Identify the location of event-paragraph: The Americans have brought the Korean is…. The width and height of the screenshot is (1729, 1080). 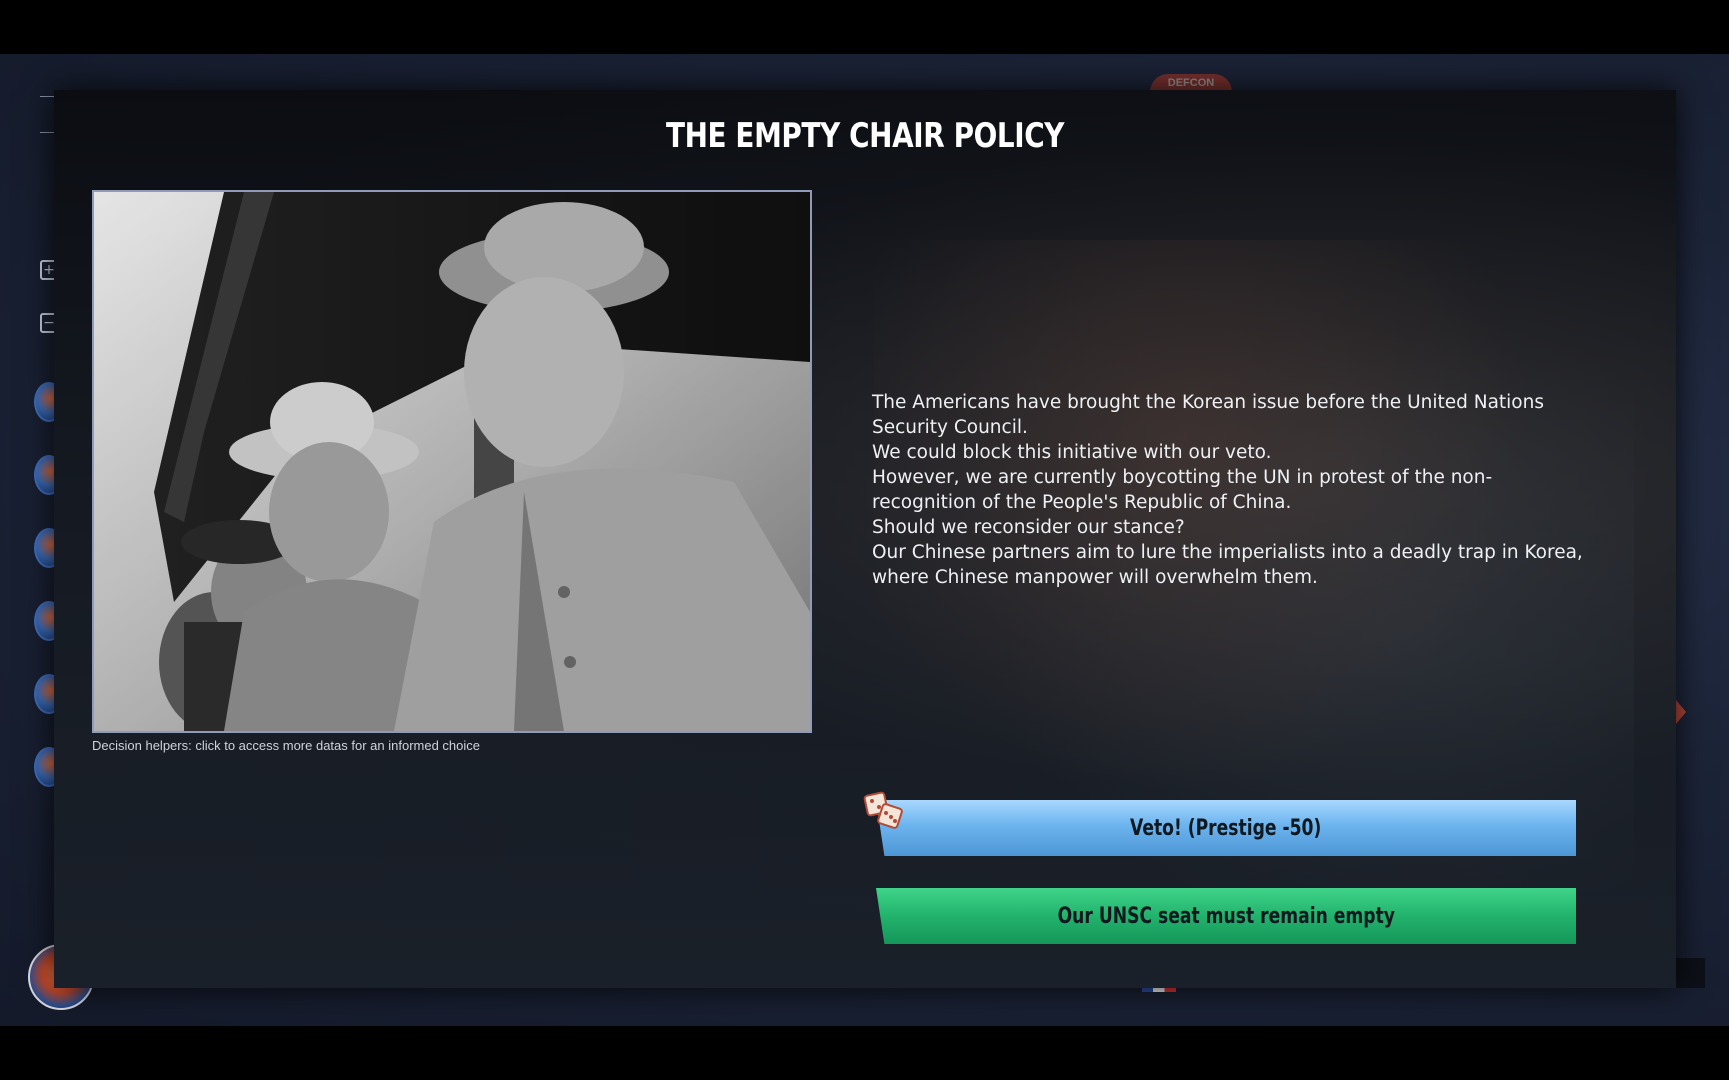
(1208, 415).